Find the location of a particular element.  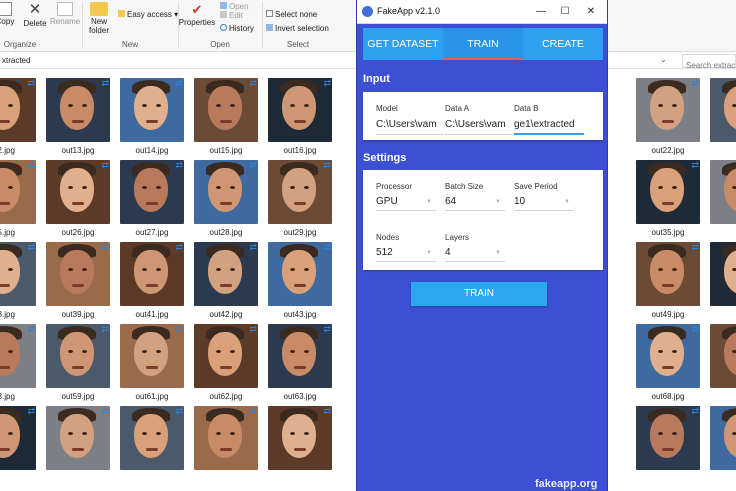

file-thumbnail: ⇄ out28.jpg is located at coordinates (226, 198).